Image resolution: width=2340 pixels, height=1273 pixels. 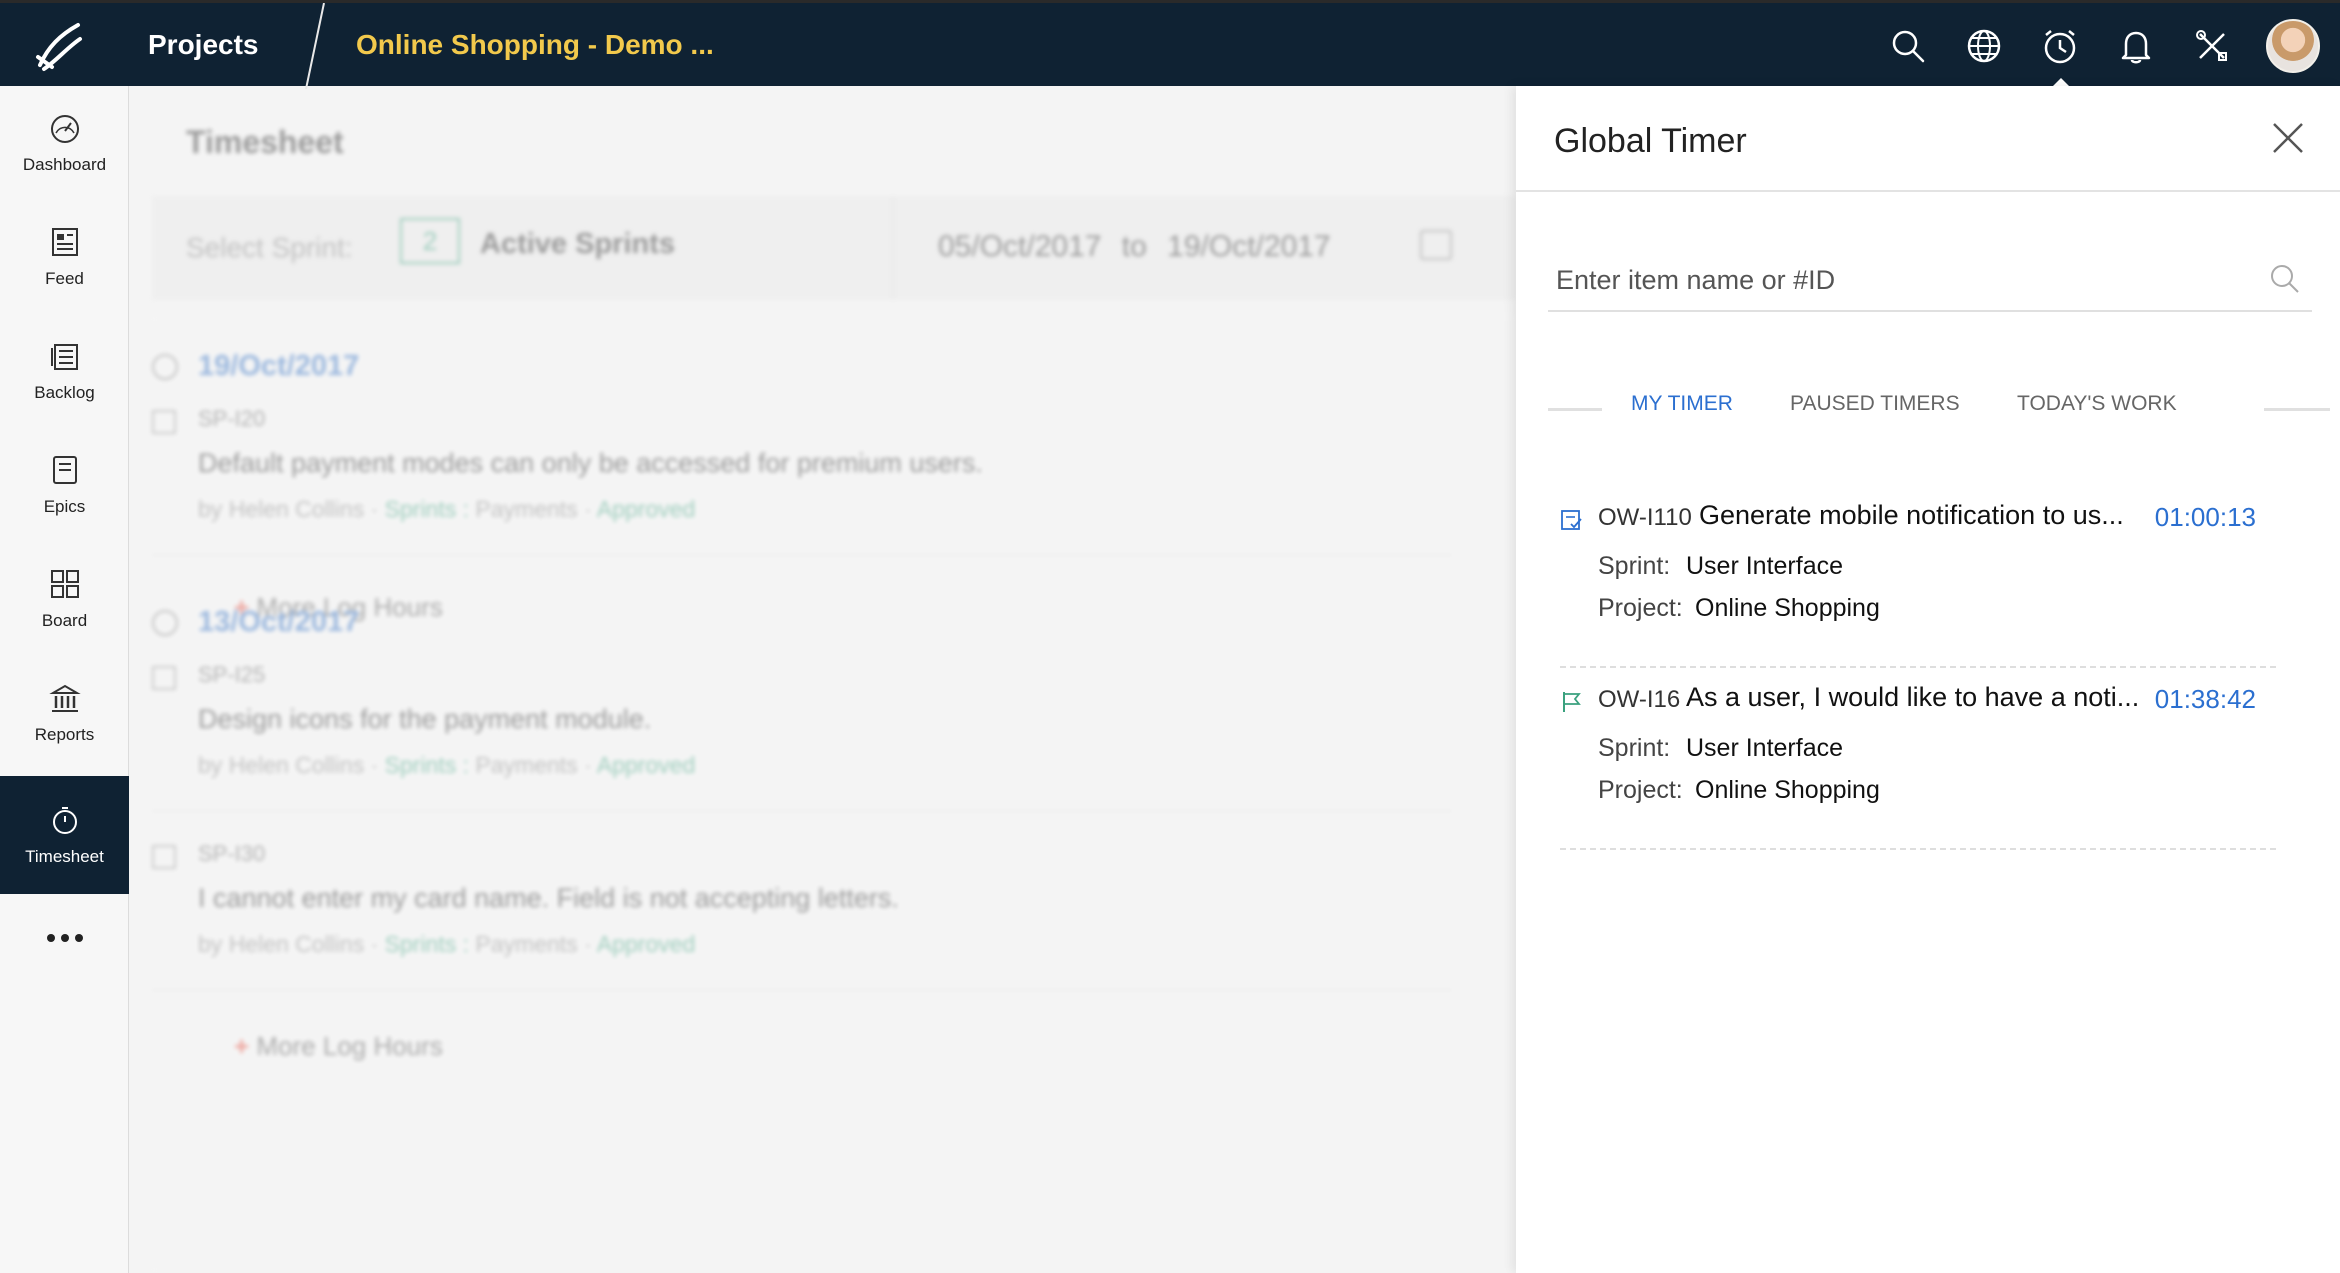 I want to click on search-input, so click(x=1901, y=280).